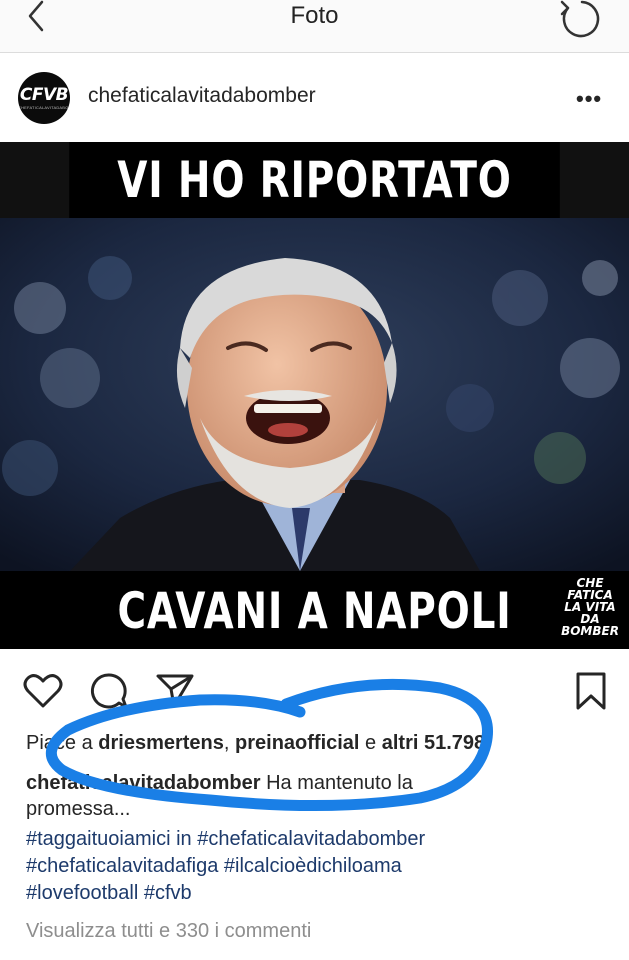  I want to click on share-paper-plane-icon, so click(175, 691).